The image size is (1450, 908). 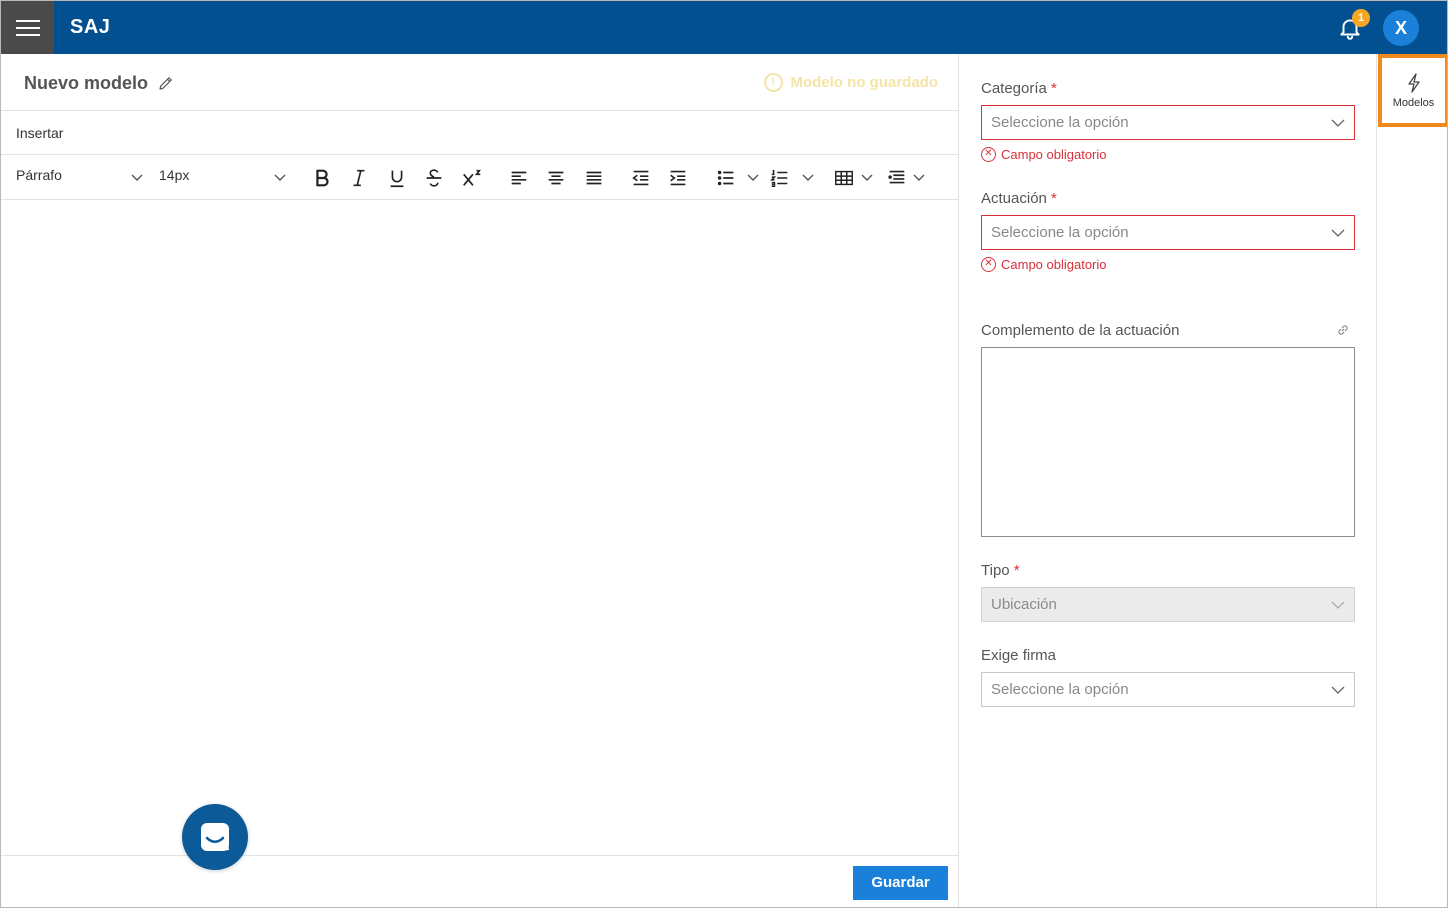 I want to click on tipo-value: Ubicación, so click(x=1024, y=604).